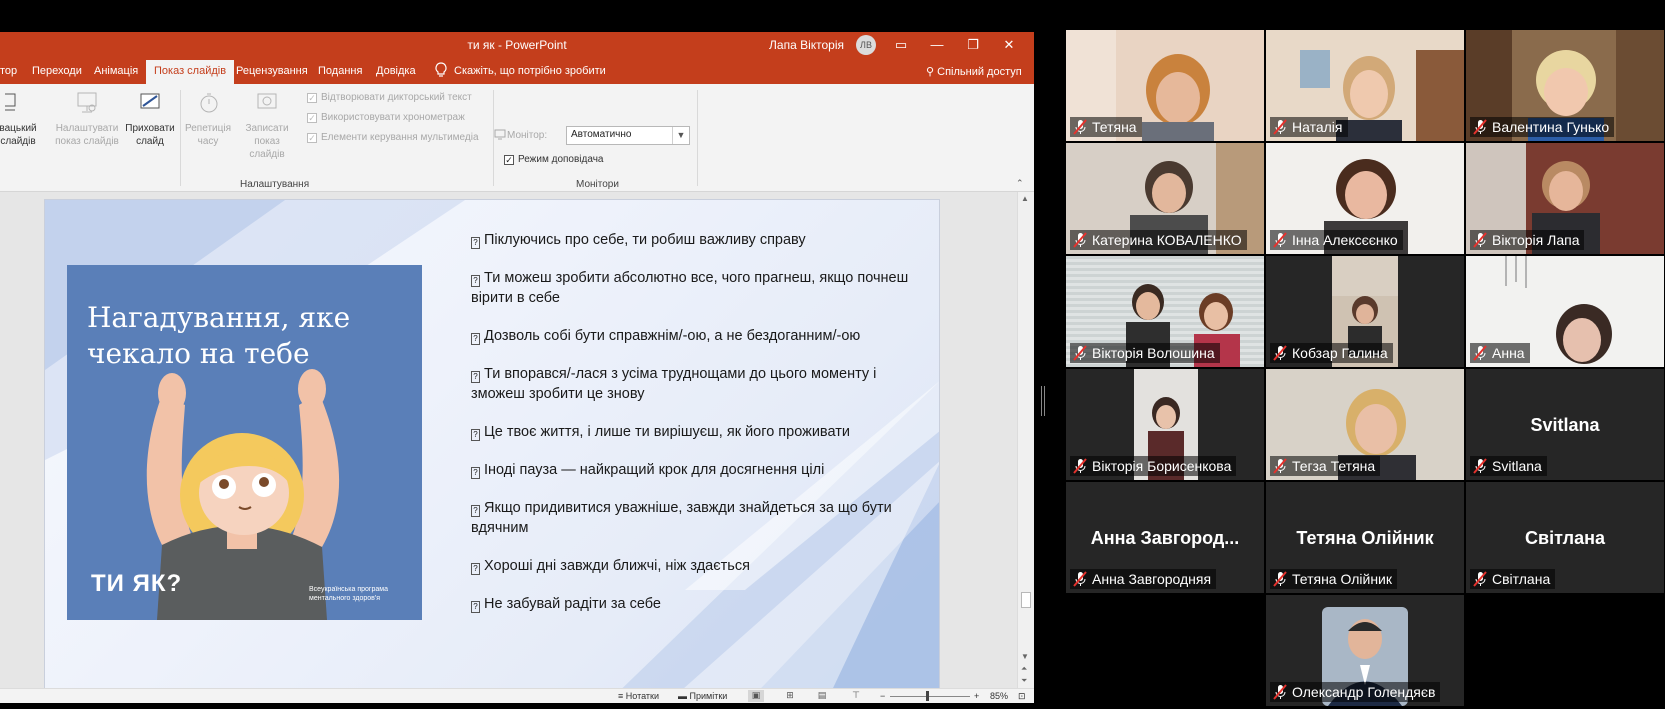 The width and height of the screenshot is (1665, 709). I want to click on collapse-ribbon-icon: ⌃, so click(1020, 183).